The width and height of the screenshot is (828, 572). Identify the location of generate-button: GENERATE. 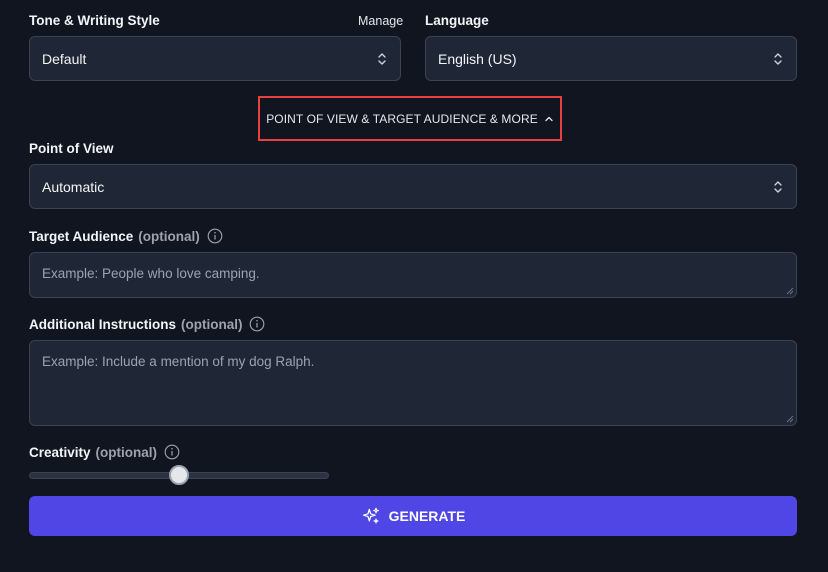
(413, 516).